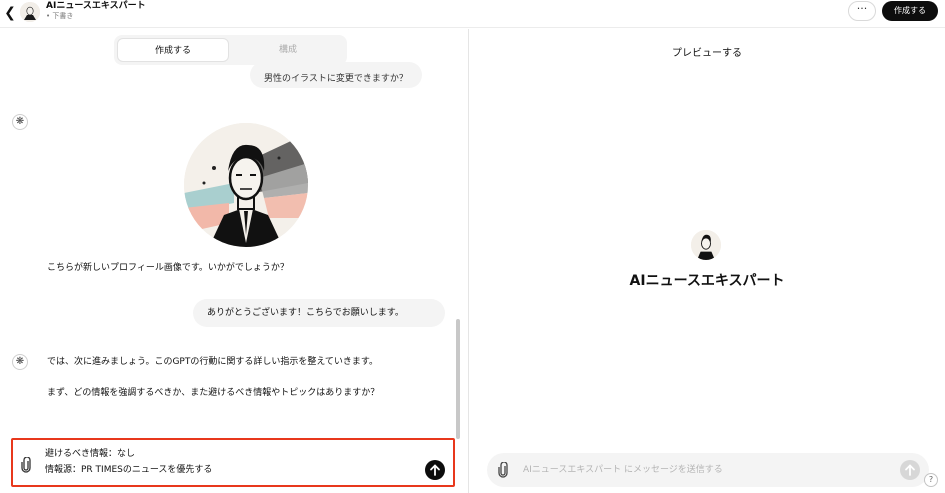 The width and height of the screenshot is (945, 493). Describe the element at coordinates (90, 454) in the screenshot. I see `composer-text-line: 避けるべき情報：なし` at that location.